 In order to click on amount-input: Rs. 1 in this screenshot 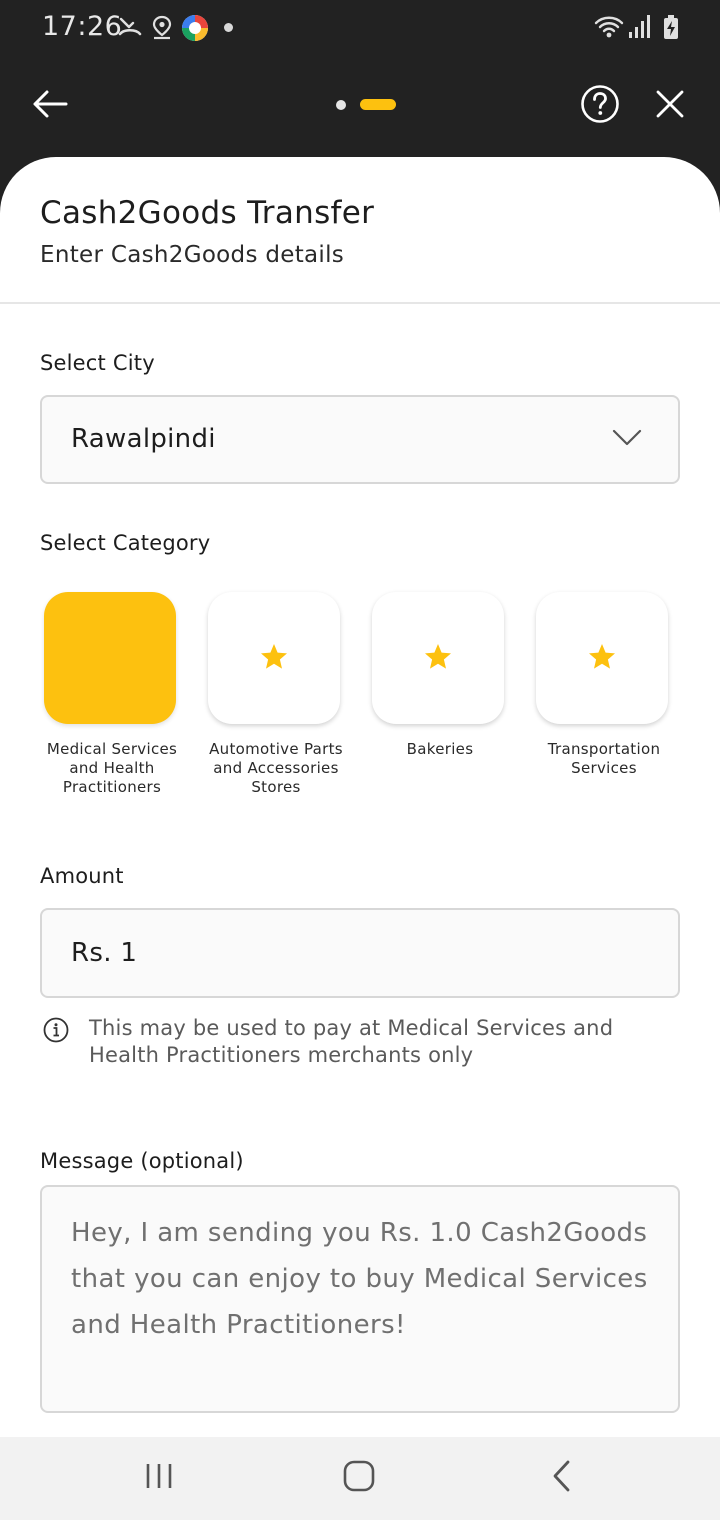, I will do `click(360, 953)`.